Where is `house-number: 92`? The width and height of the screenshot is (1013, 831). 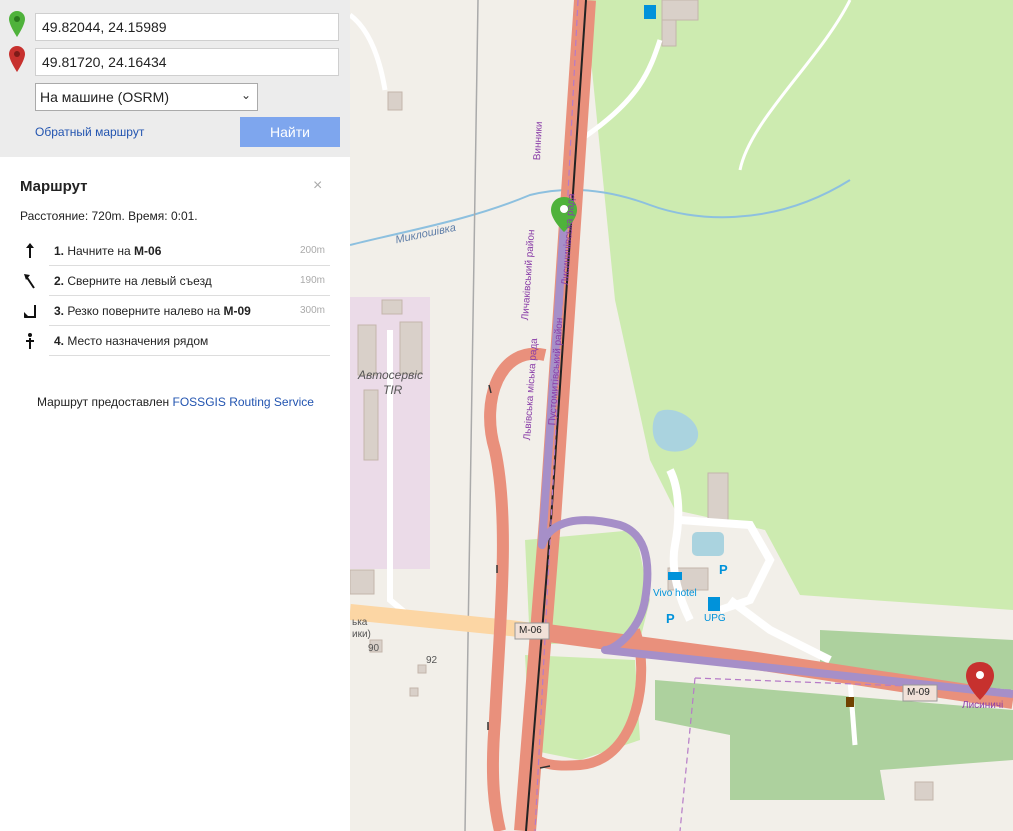 house-number: 92 is located at coordinates (432, 660).